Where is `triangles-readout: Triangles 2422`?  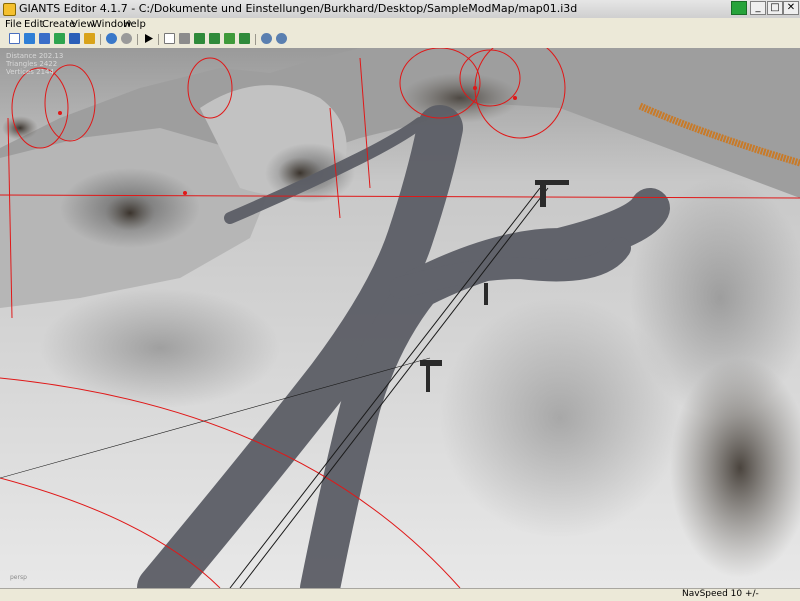
triangles-readout: Triangles 2422 is located at coordinates (32, 64).